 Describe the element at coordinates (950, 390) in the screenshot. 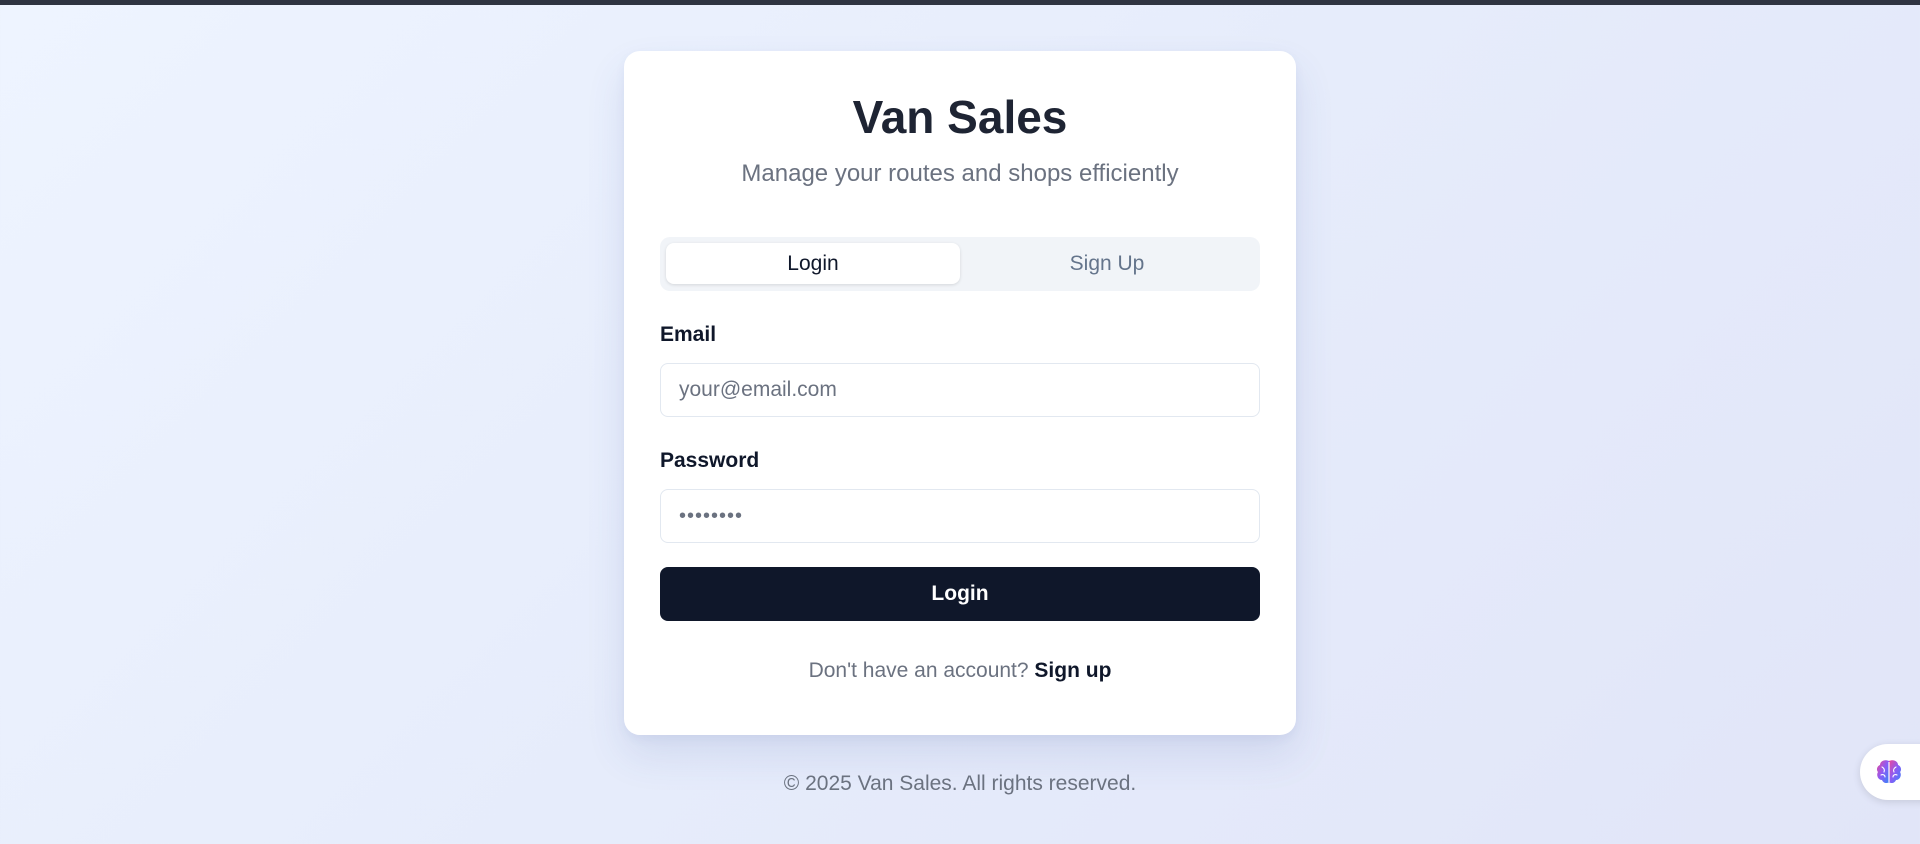

I see `email-field` at that location.